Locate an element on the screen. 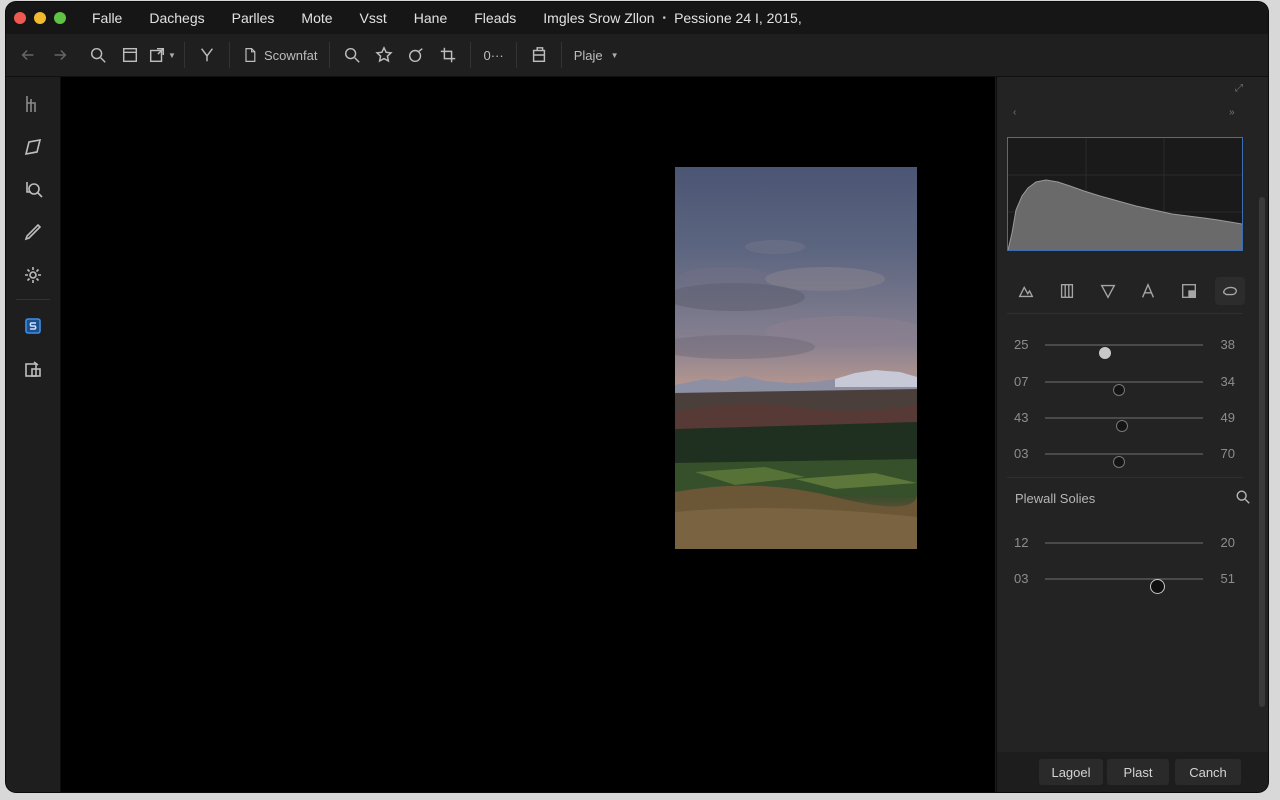 This screenshot has width=1280, height=800. filter-button is located at coordinates (207, 55).